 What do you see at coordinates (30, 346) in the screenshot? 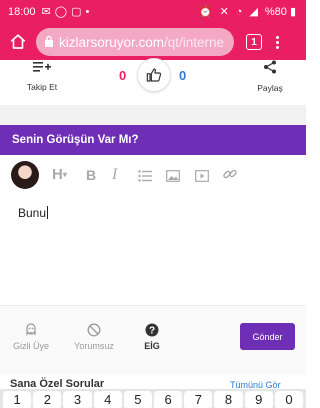
I see `anonymous-label: Gizli Üye` at bounding box center [30, 346].